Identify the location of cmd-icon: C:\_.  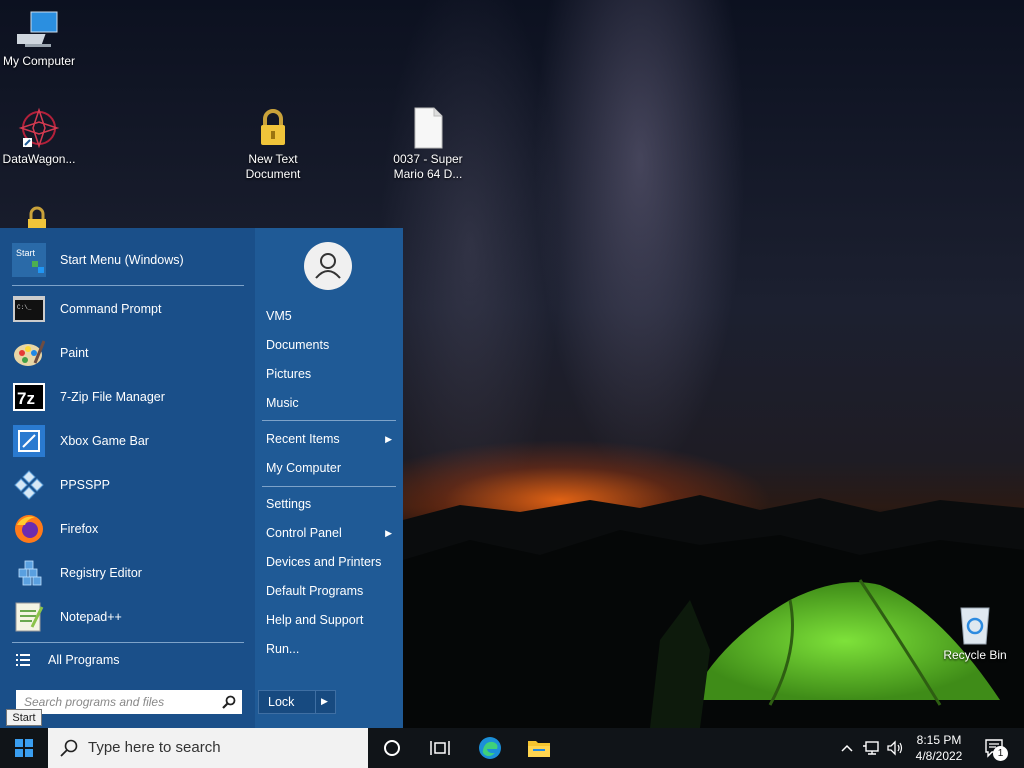
(29, 309).